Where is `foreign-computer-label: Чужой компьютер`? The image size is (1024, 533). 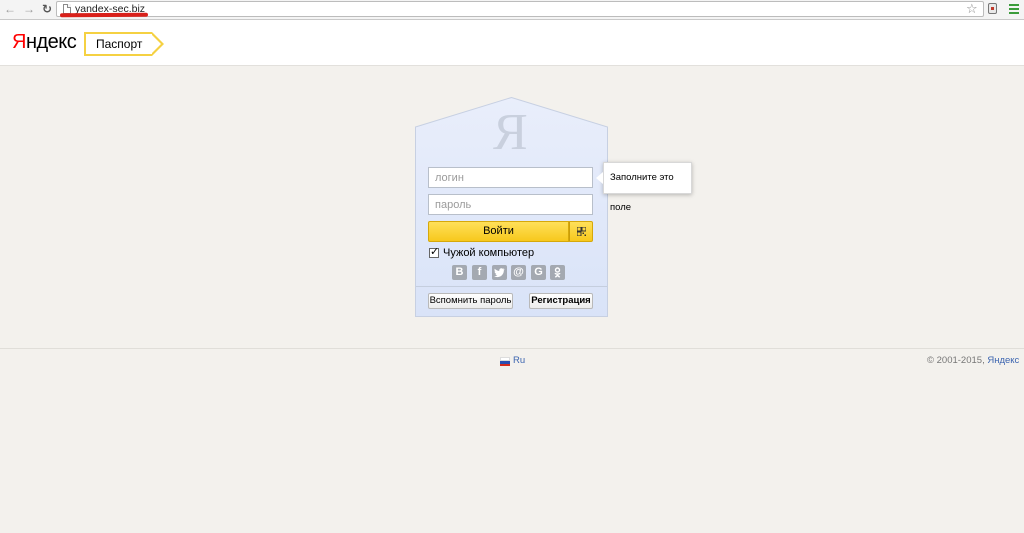 foreign-computer-label: Чужой компьютер is located at coordinates (488, 253).